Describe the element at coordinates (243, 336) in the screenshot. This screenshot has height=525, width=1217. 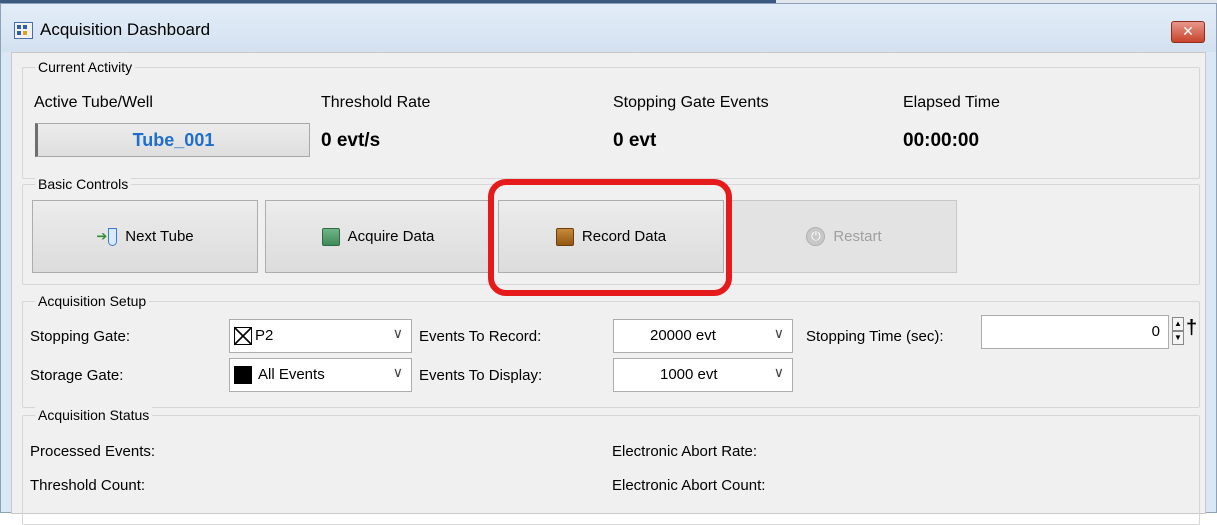
I see `gate-crossed-icon` at that location.